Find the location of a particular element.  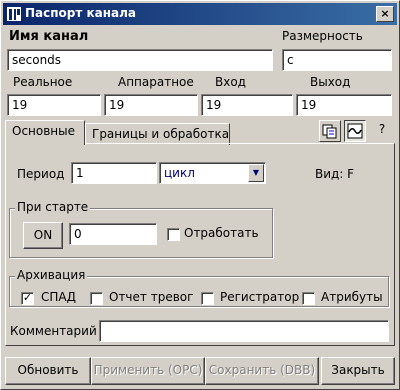

graph-icon is located at coordinates (355, 131).